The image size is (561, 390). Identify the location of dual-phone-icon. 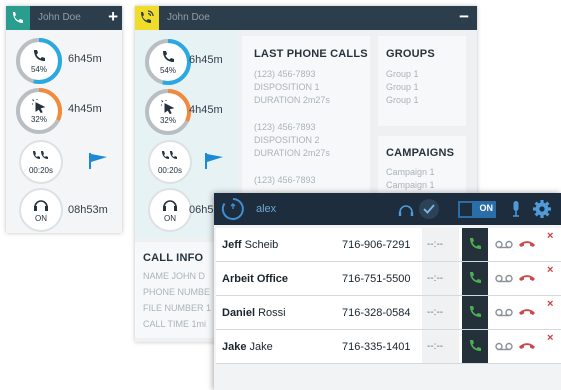
(40, 155).